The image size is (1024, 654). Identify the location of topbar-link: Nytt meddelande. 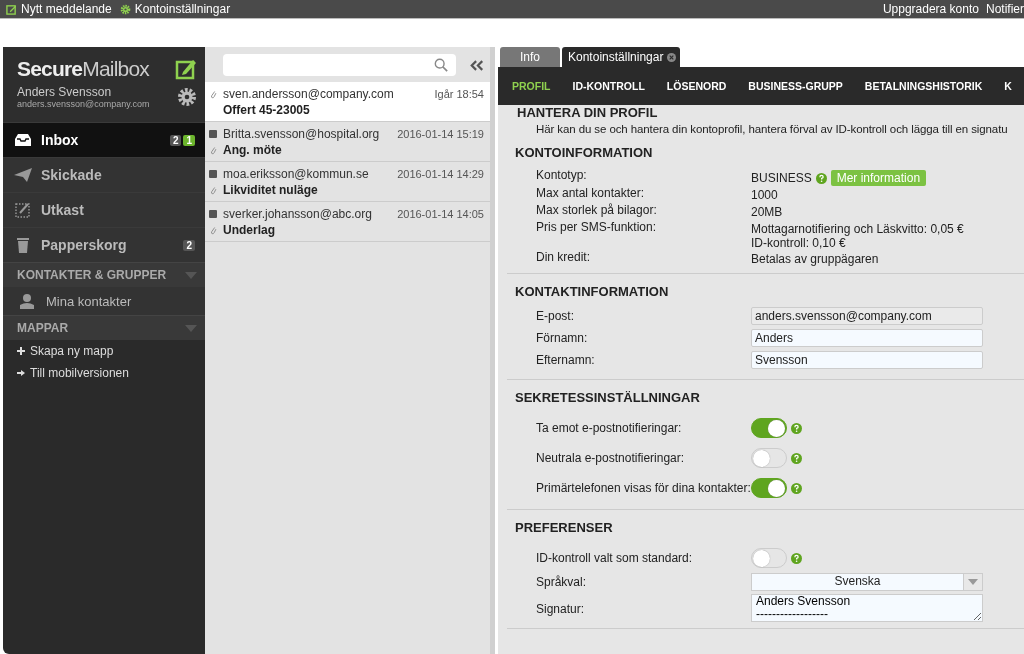
(59, 9).